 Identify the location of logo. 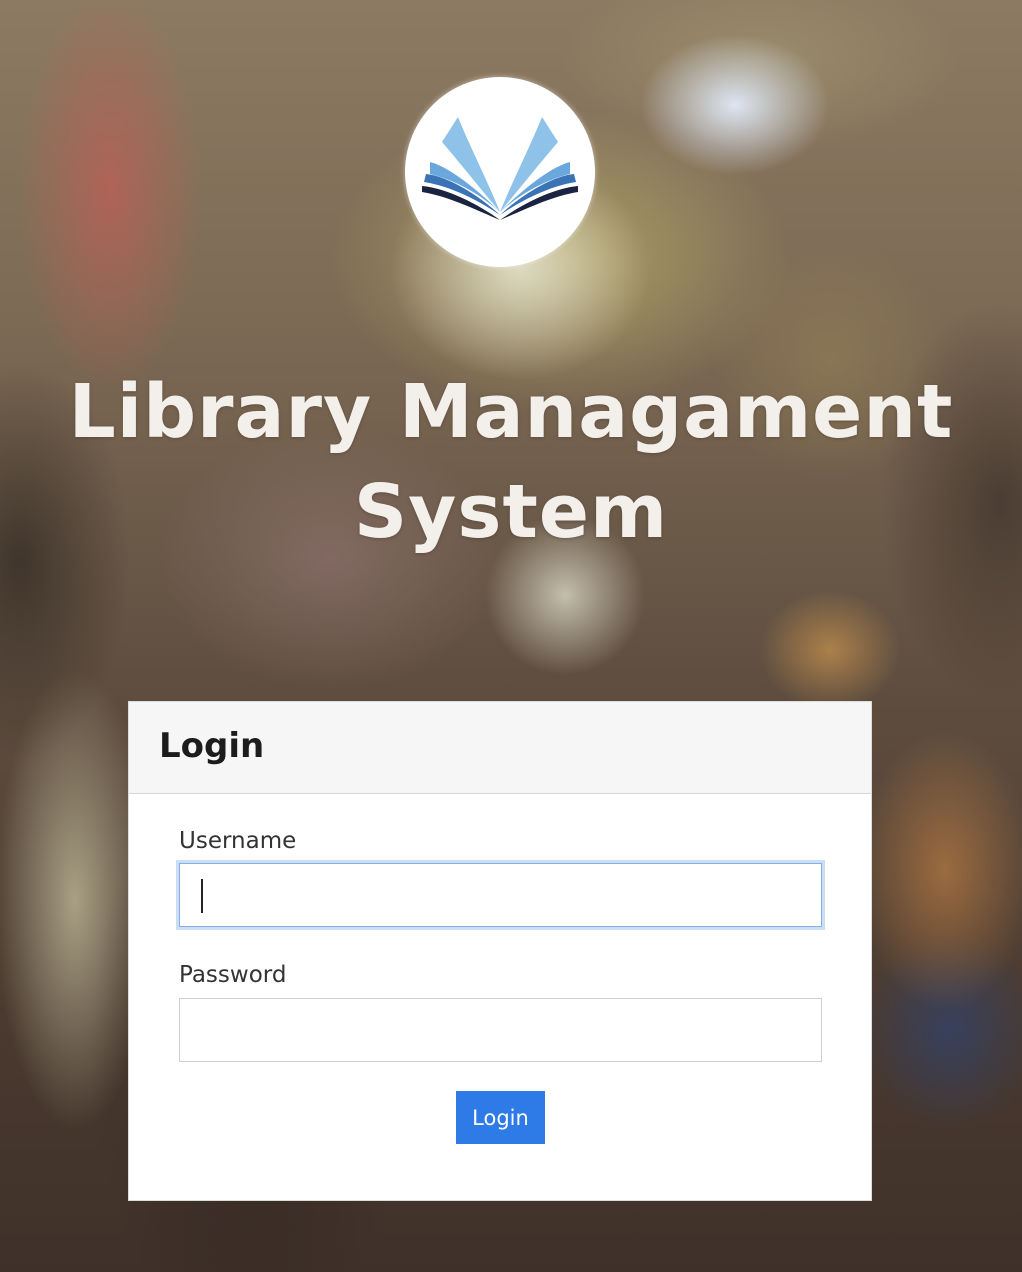
(500, 172).